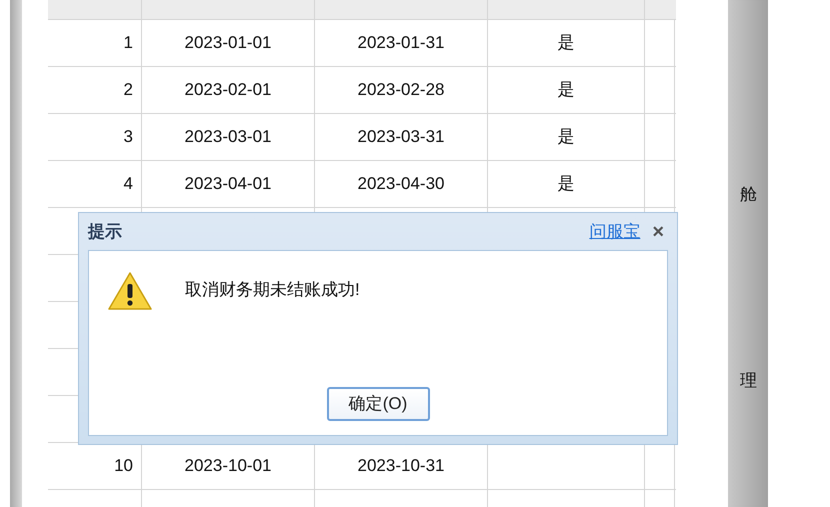  I want to click on table-cell-text: 2023-01-31, so click(401, 43).